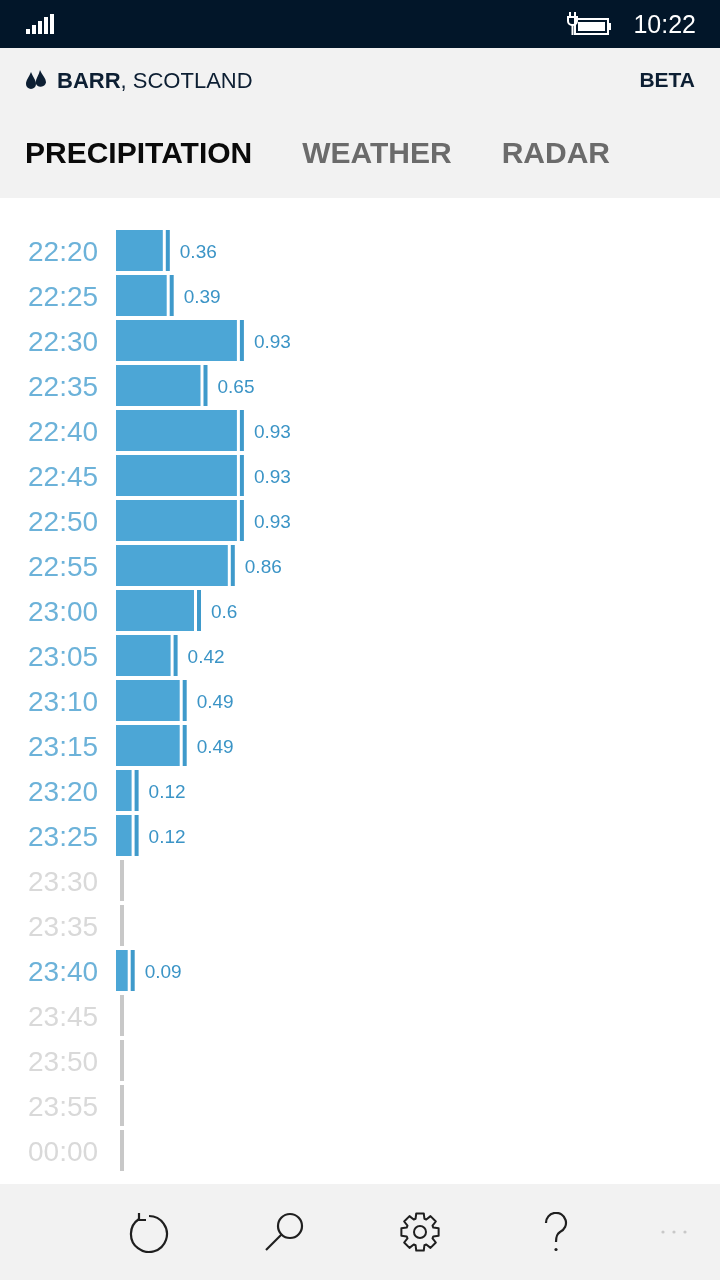  Describe the element at coordinates (40, 24) in the screenshot. I see `signal-strength-icon` at that location.